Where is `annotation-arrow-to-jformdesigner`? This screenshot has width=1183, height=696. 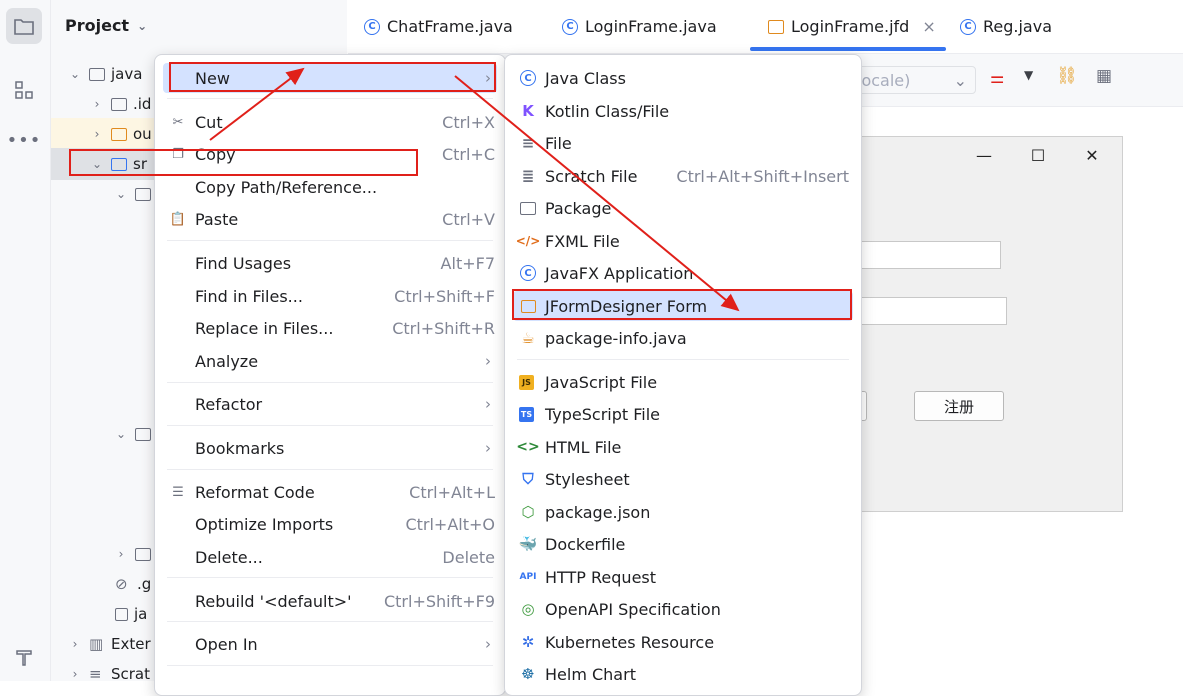
annotation-arrow-to-jformdesigner is located at coordinates (597, 193).